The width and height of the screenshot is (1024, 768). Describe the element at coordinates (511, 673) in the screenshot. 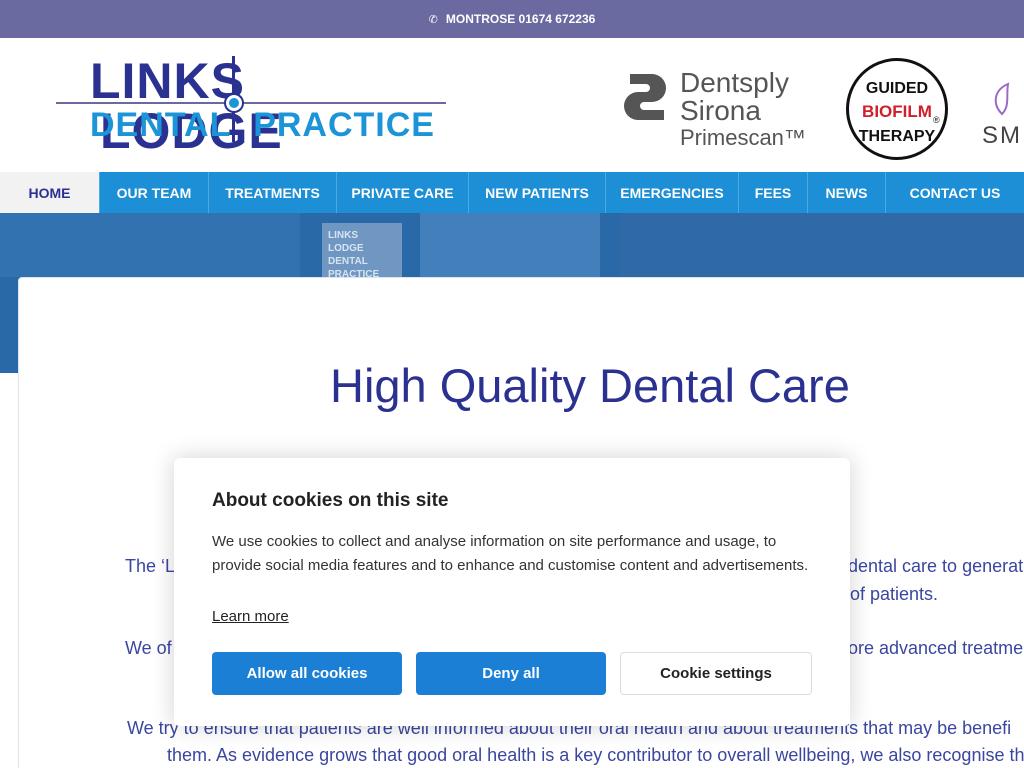

I see `deny-all-button: Deny all` at that location.